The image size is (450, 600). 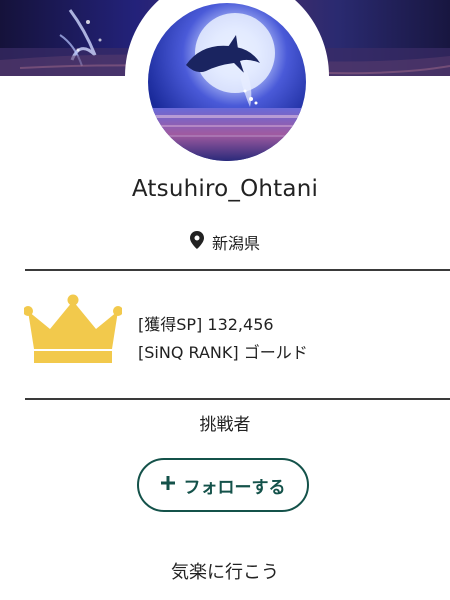 What do you see at coordinates (227, 82) in the screenshot?
I see `avatar` at bounding box center [227, 82].